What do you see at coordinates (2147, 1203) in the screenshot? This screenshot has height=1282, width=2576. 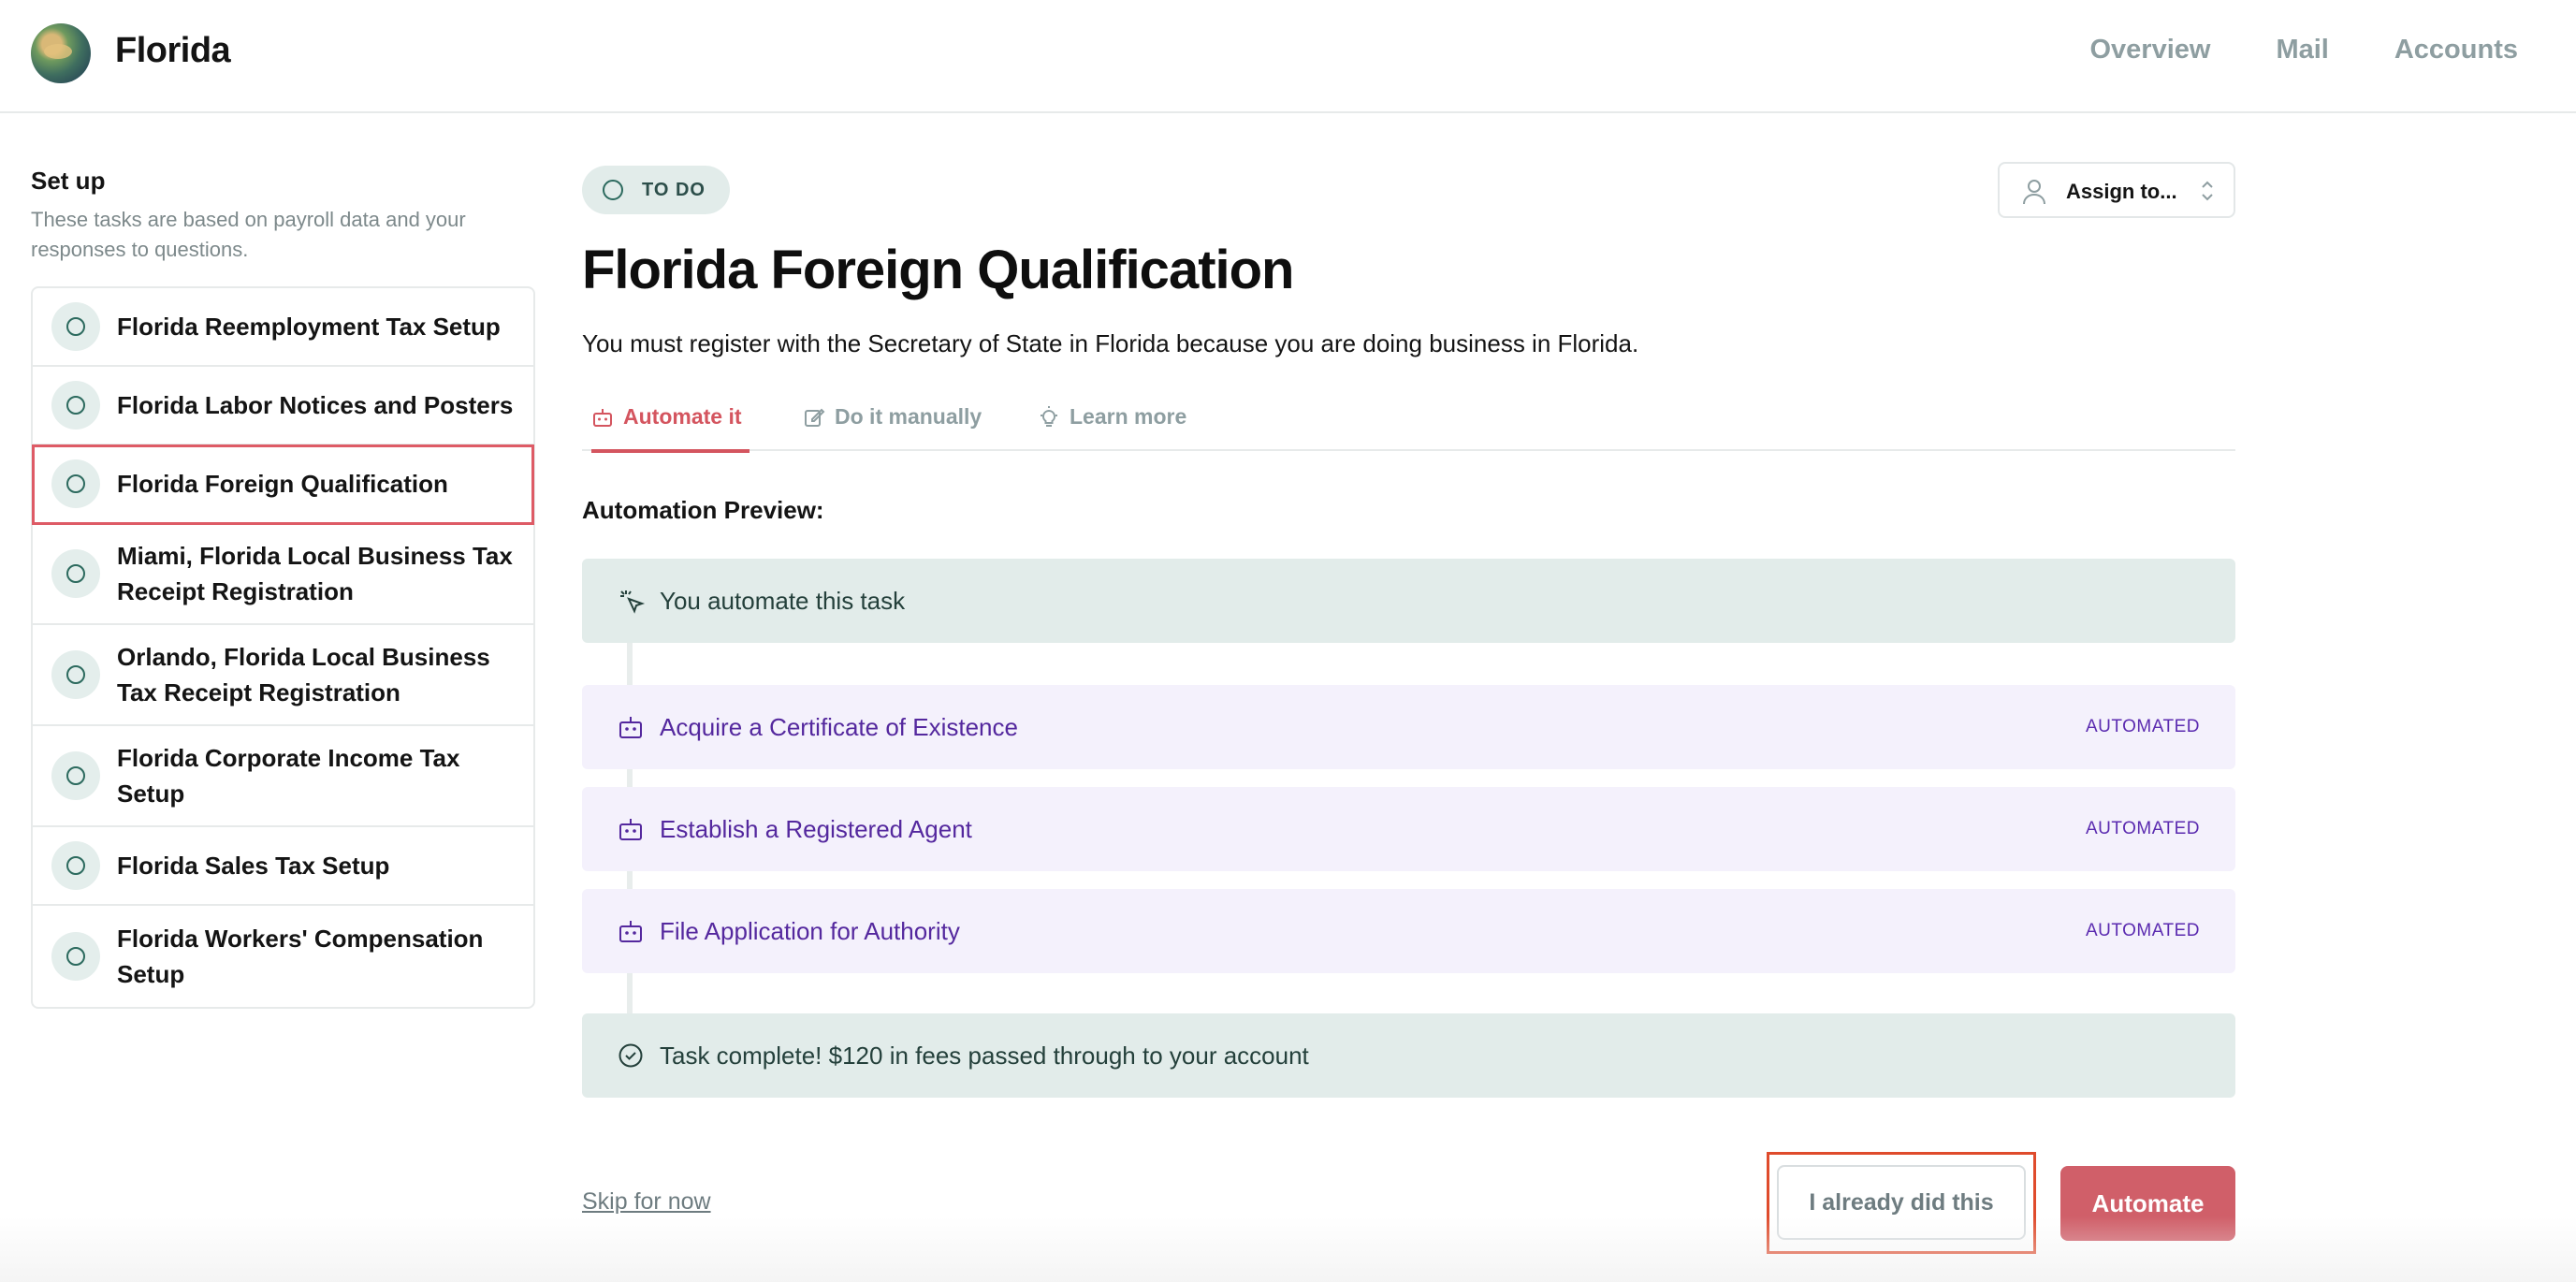 I see `automate-button: Automate` at bounding box center [2147, 1203].